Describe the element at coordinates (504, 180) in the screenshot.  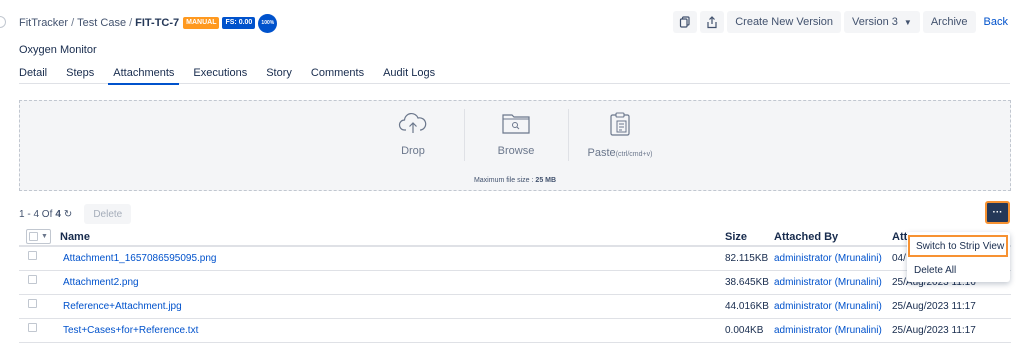
I see `max-file-size-label: Maximum file size :` at that location.